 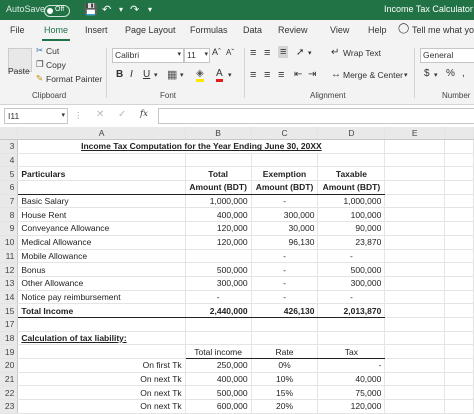 I want to click on cell-taxable: 90,000, so click(x=351, y=228).